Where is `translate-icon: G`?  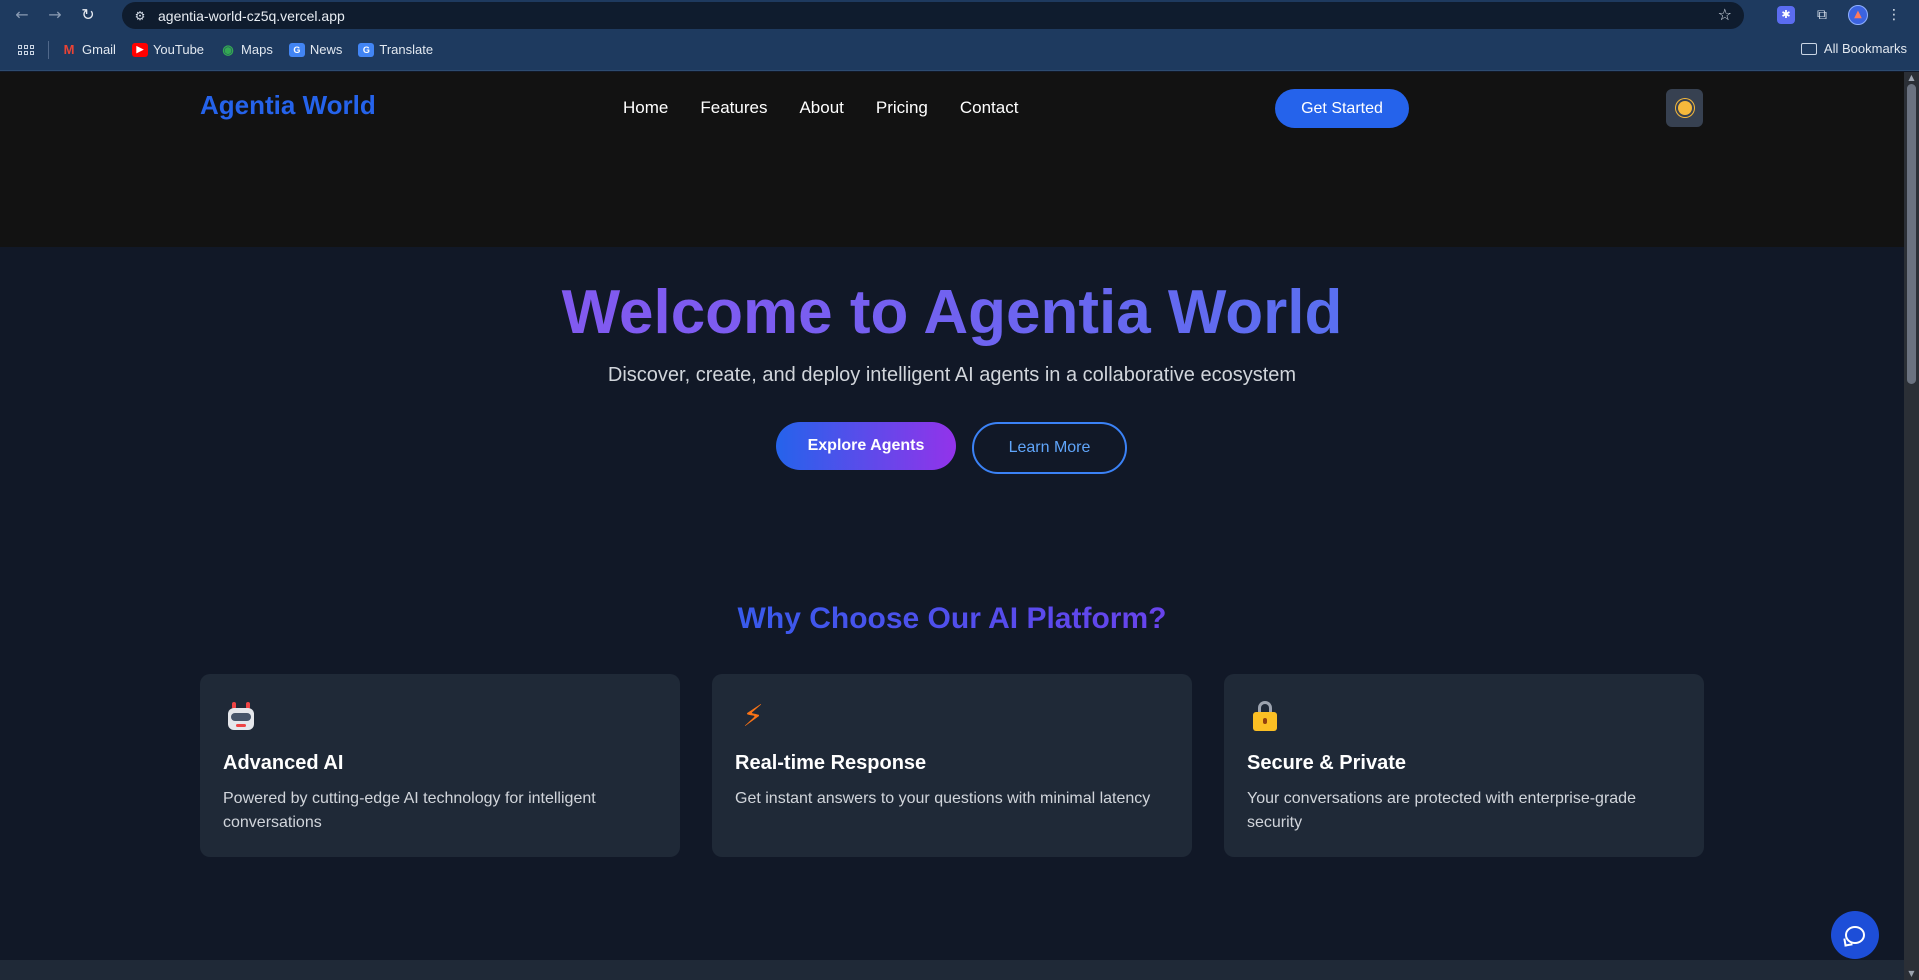
translate-icon: G is located at coordinates (366, 49).